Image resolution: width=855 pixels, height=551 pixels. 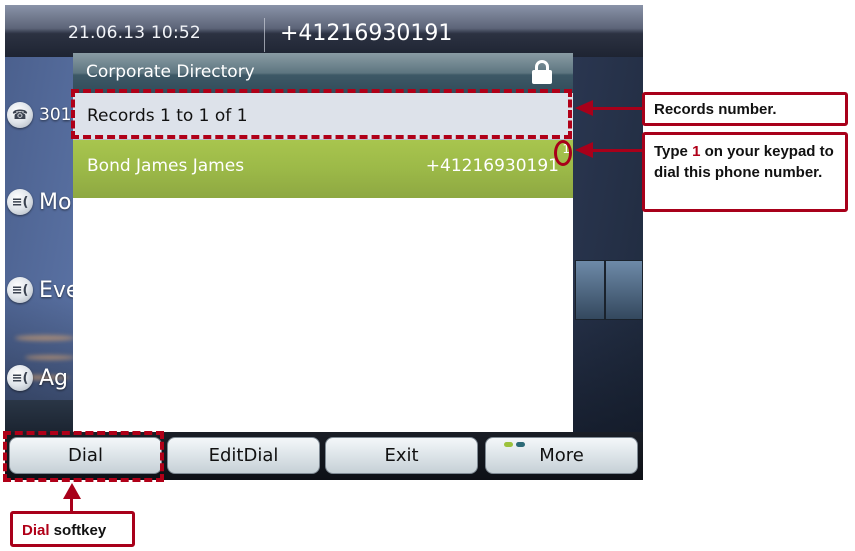 I want to click on softkey-label: EditDial, so click(x=243, y=455).